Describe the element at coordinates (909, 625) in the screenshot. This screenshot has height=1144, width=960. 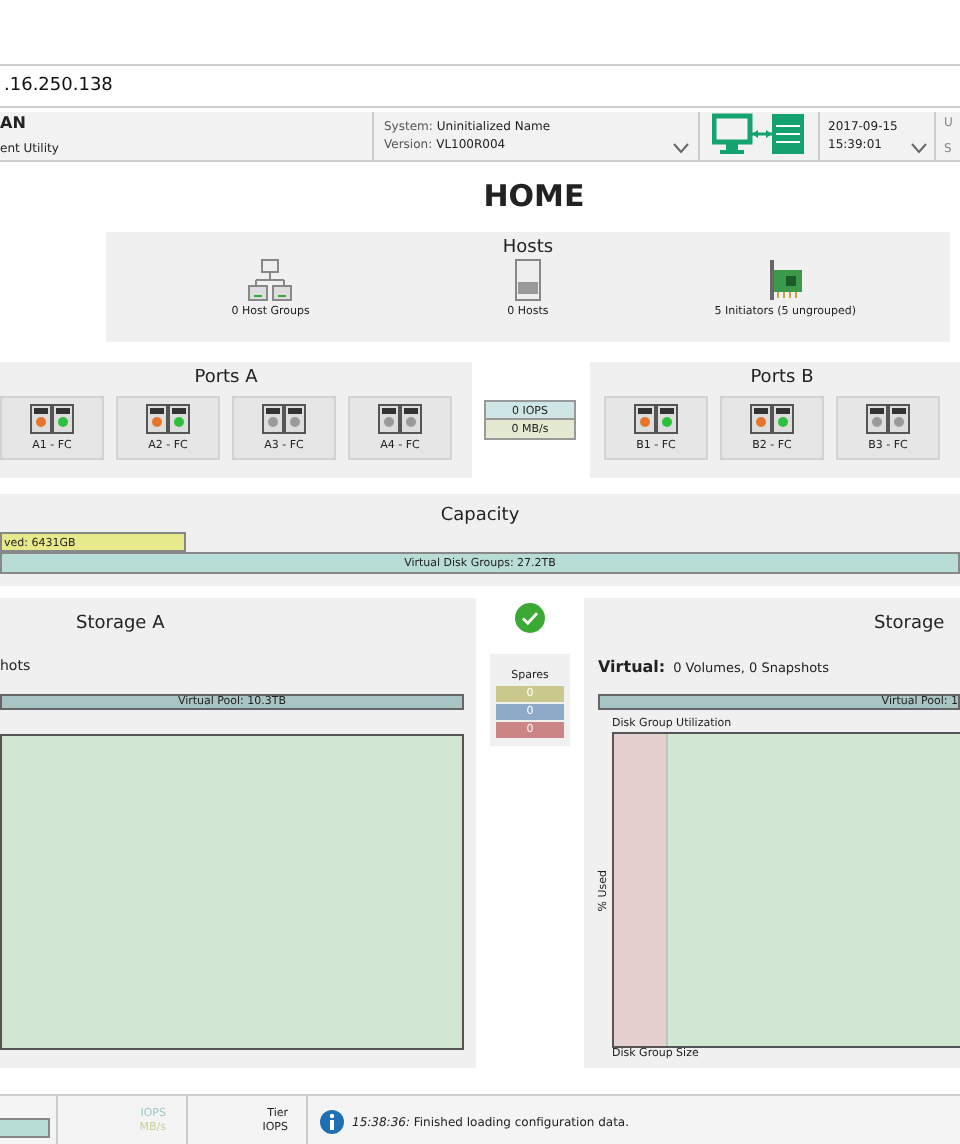
I see `panel-title: Storage` at that location.